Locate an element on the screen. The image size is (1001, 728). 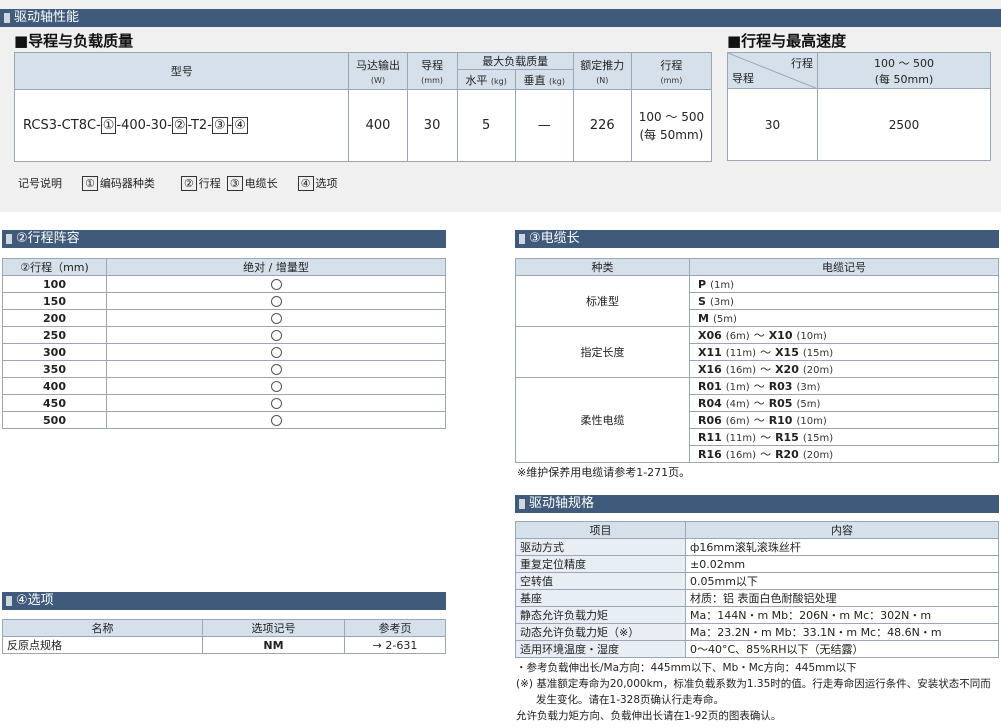
col-content: 内容 is located at coordinates (842, 530).